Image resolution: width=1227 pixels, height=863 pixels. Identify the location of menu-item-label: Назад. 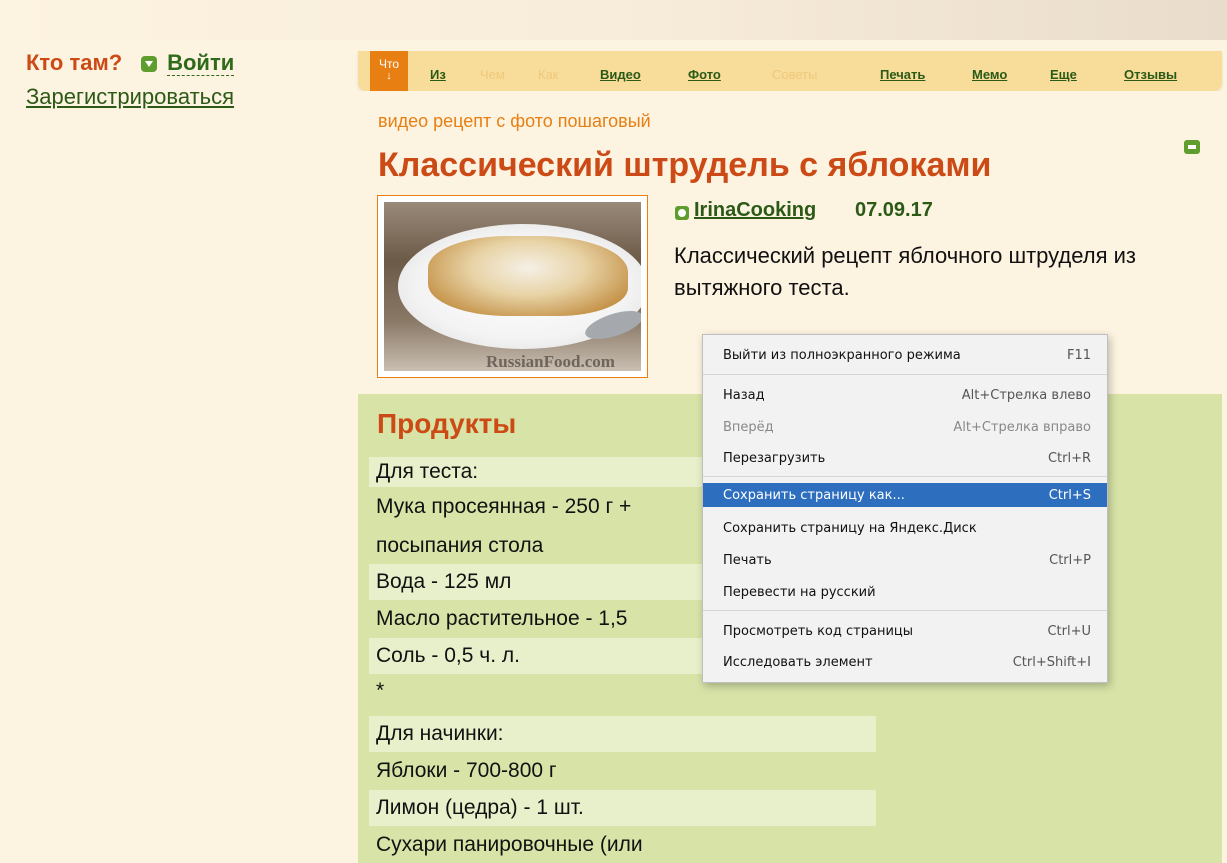
(744, 395).